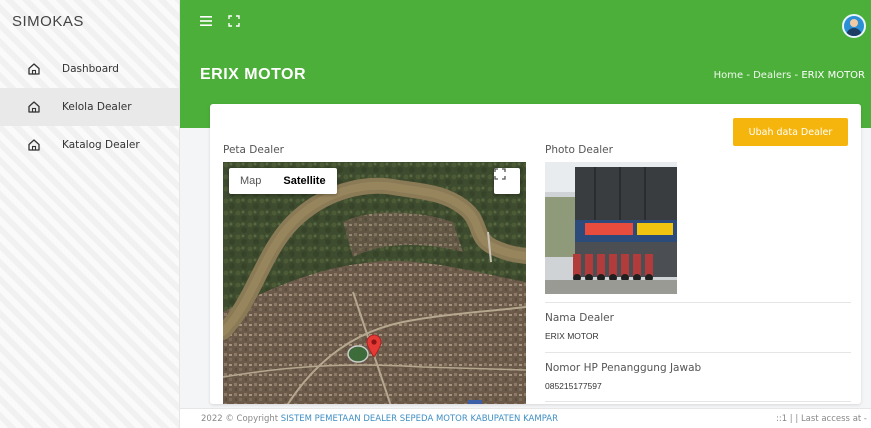 Image resolution: width=871 pixels, height=428 pixels. What do you see at coordinates (507, 181) in the screenshot?
I see `map-fullscreen-button` at bounding box center [507, 181].